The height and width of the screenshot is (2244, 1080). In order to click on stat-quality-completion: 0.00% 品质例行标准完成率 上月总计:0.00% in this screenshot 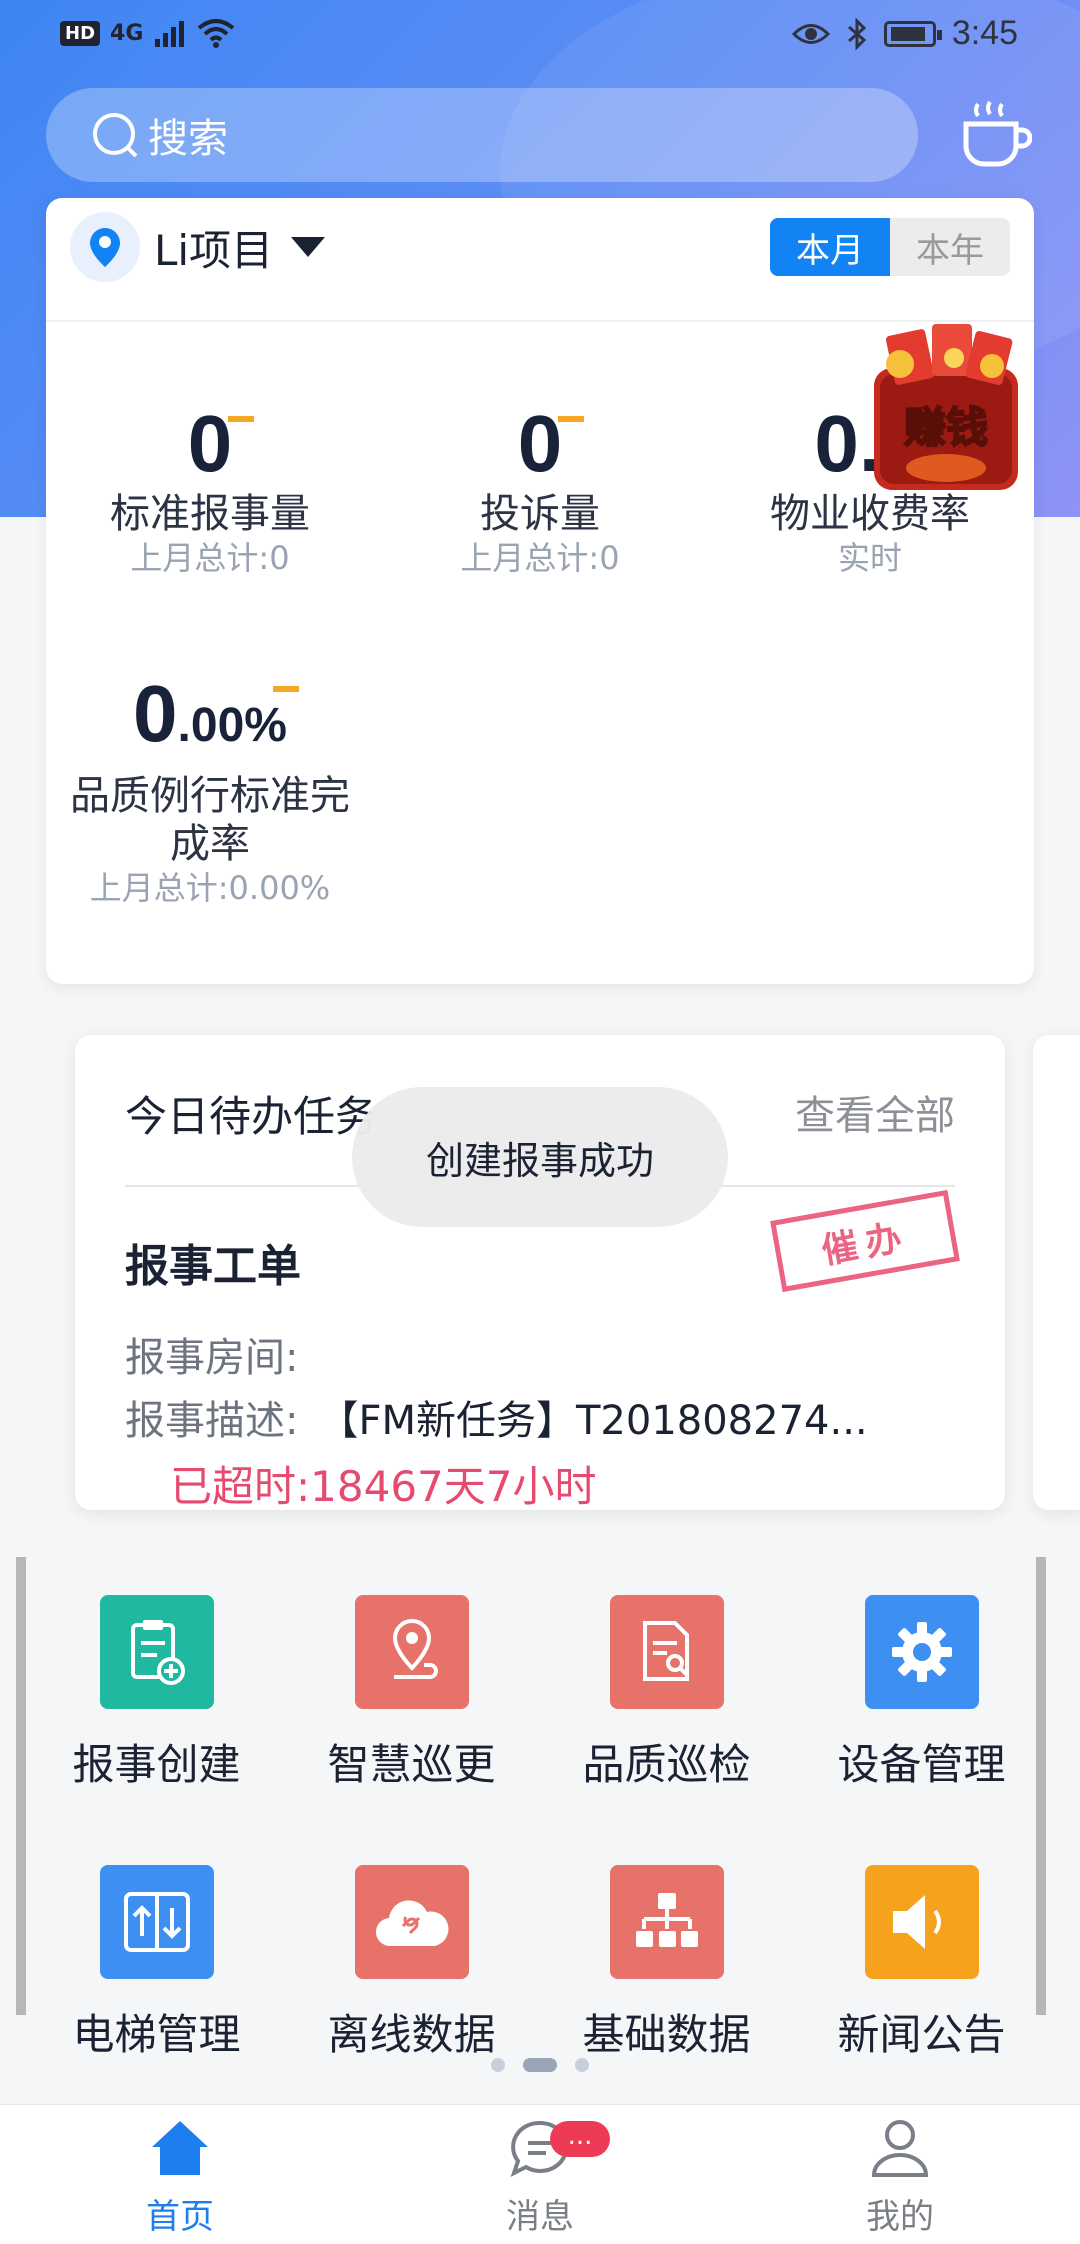, I will do `click(210, 791)`.